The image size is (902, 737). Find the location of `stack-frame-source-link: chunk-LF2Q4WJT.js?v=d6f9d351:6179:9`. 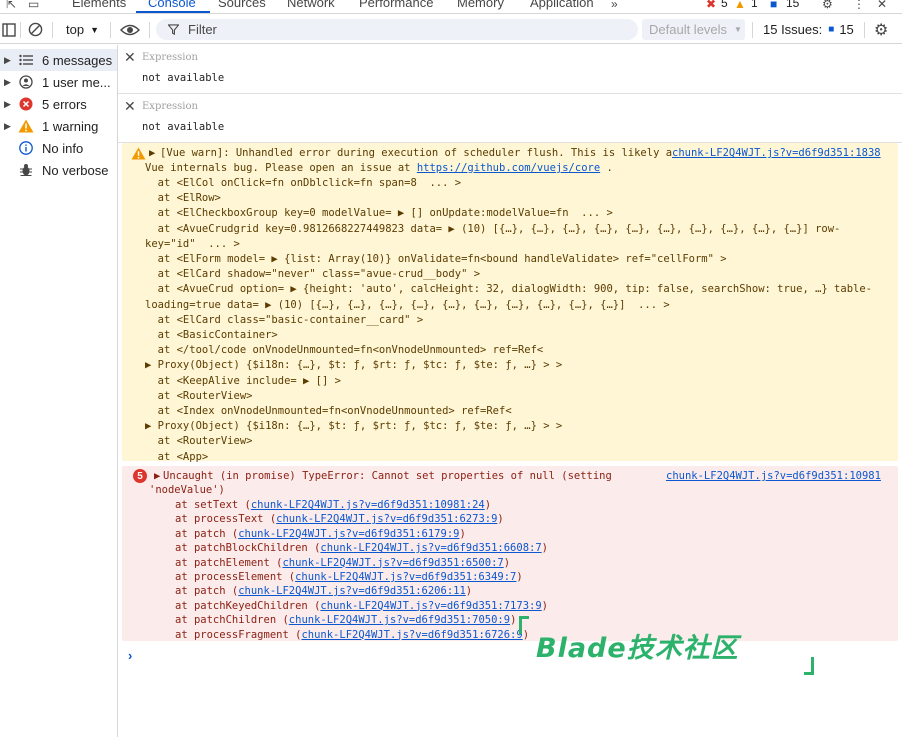

stack-frame-source-link: chunk-LF2Q4WJT.js?v=d6f9d351:6179:9 is located at coordinates (348, 534).